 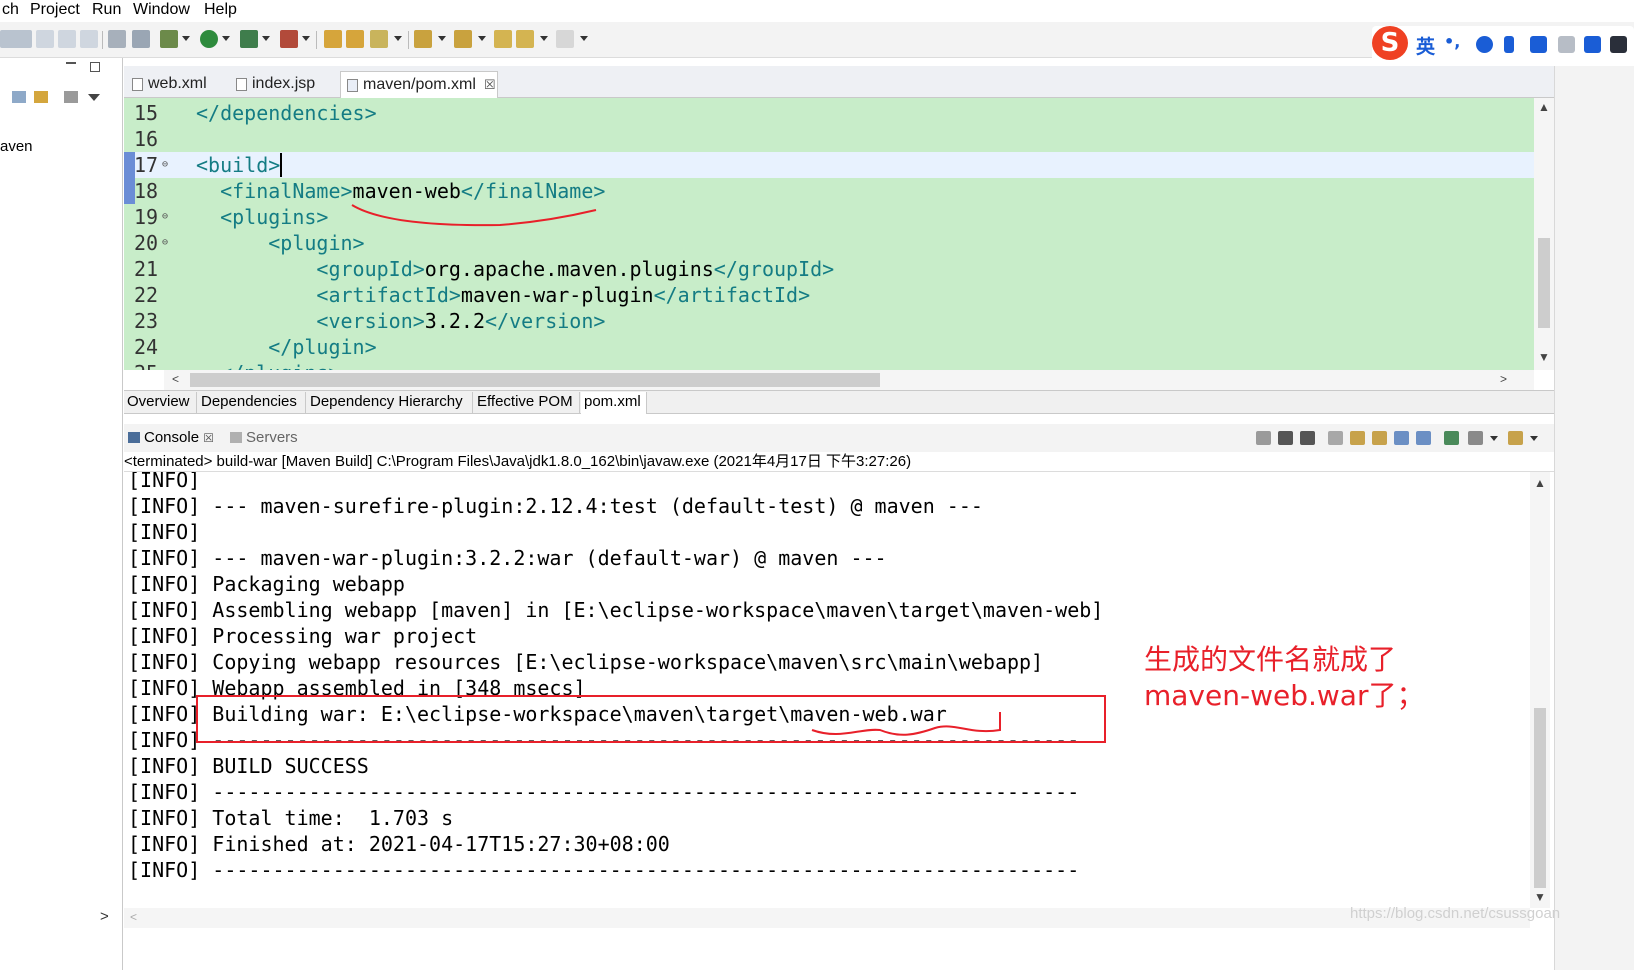 What do you see at coordinates (651, 719) in the screenshot?
I see `highlight-box` at bounding box center [651, 719].